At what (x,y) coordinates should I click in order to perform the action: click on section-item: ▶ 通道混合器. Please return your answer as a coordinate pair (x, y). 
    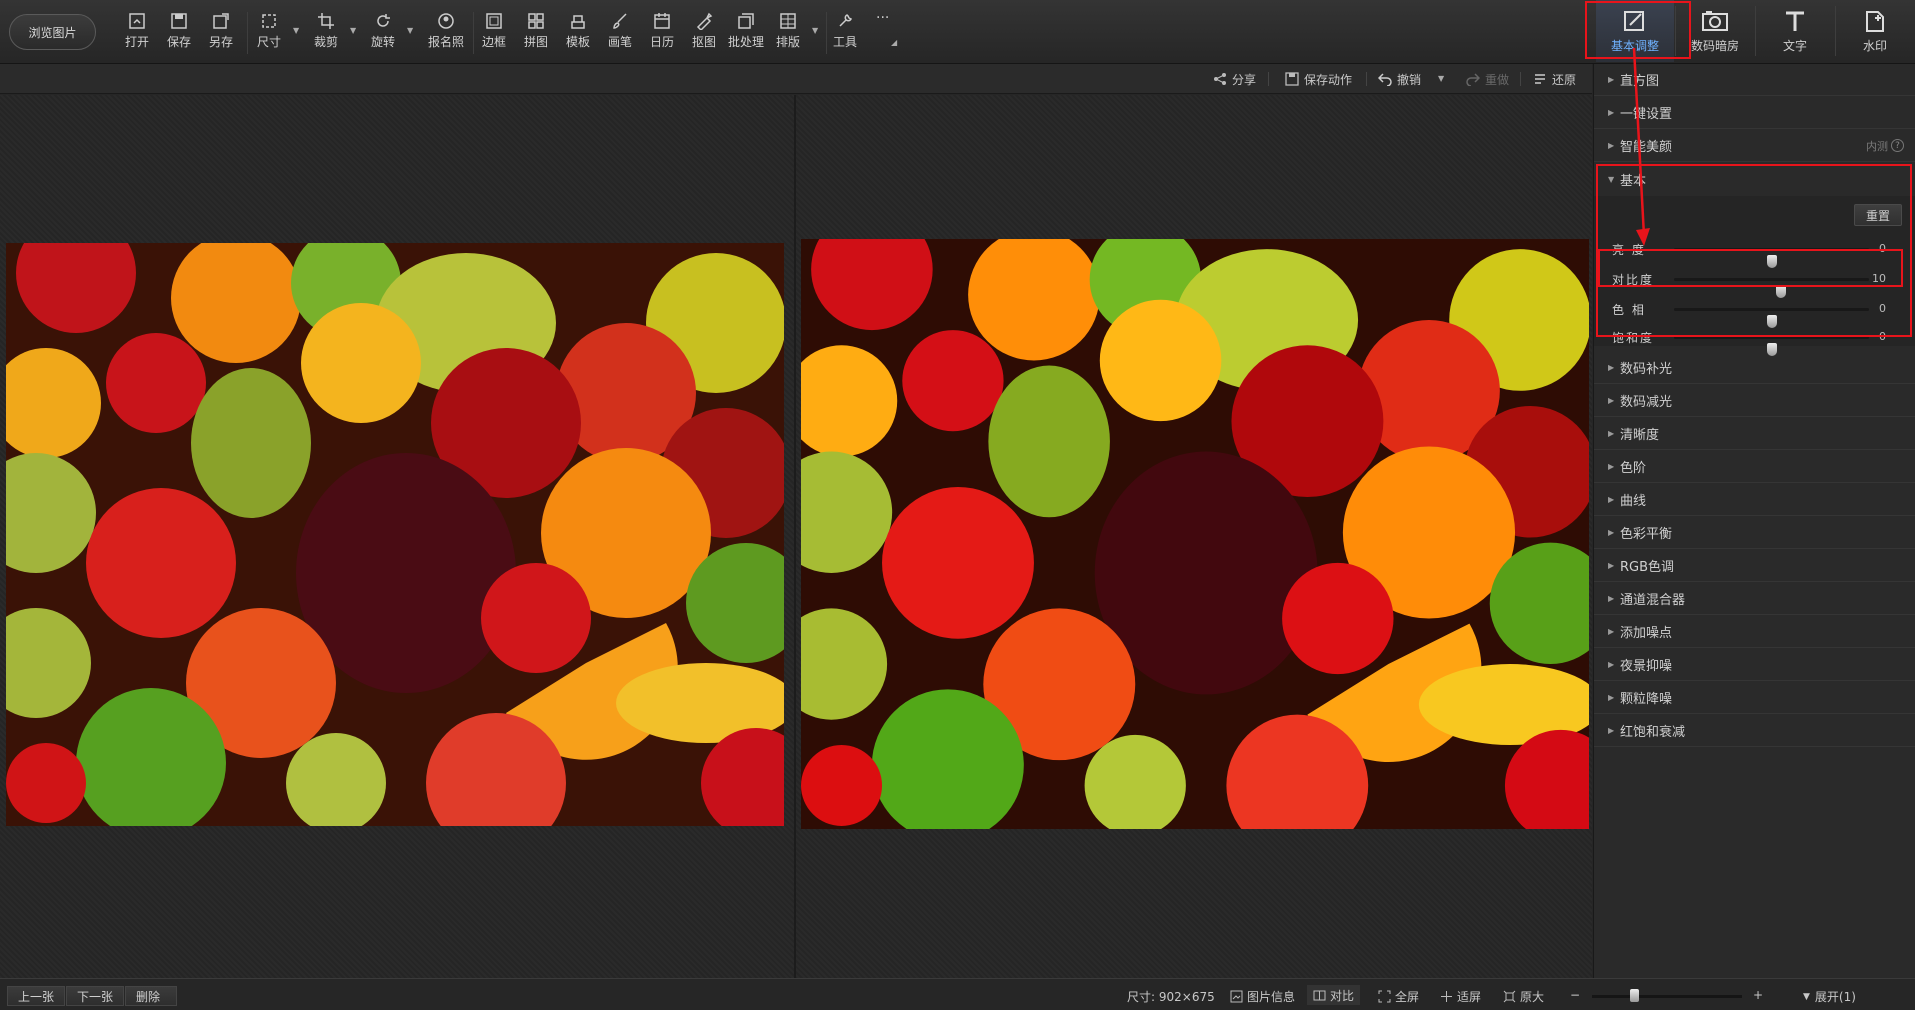
    Looking at the image, I should click on (1754, 599).